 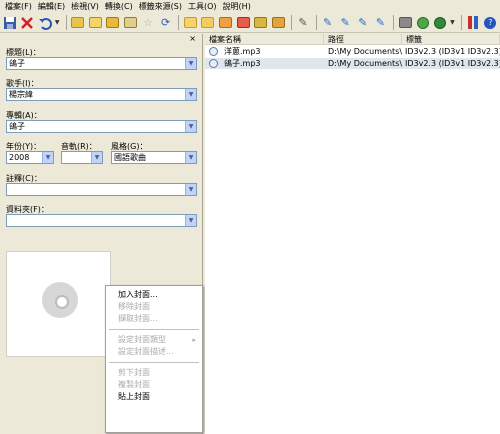 I want to click on edit-tag-icon, so click(x=226, y=23).